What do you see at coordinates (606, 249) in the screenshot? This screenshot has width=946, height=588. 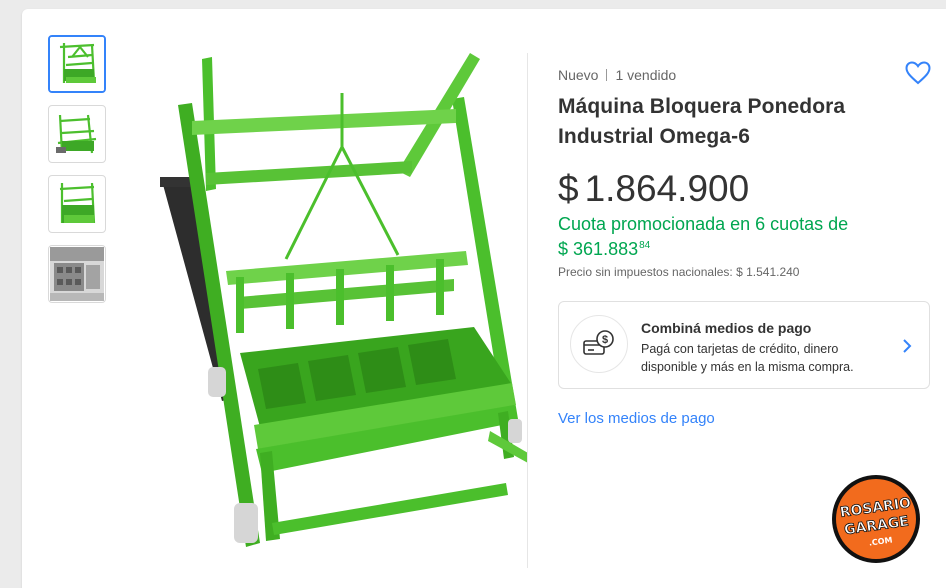 I see `installment-amount: 361.883` at bounding box center [606, 249].